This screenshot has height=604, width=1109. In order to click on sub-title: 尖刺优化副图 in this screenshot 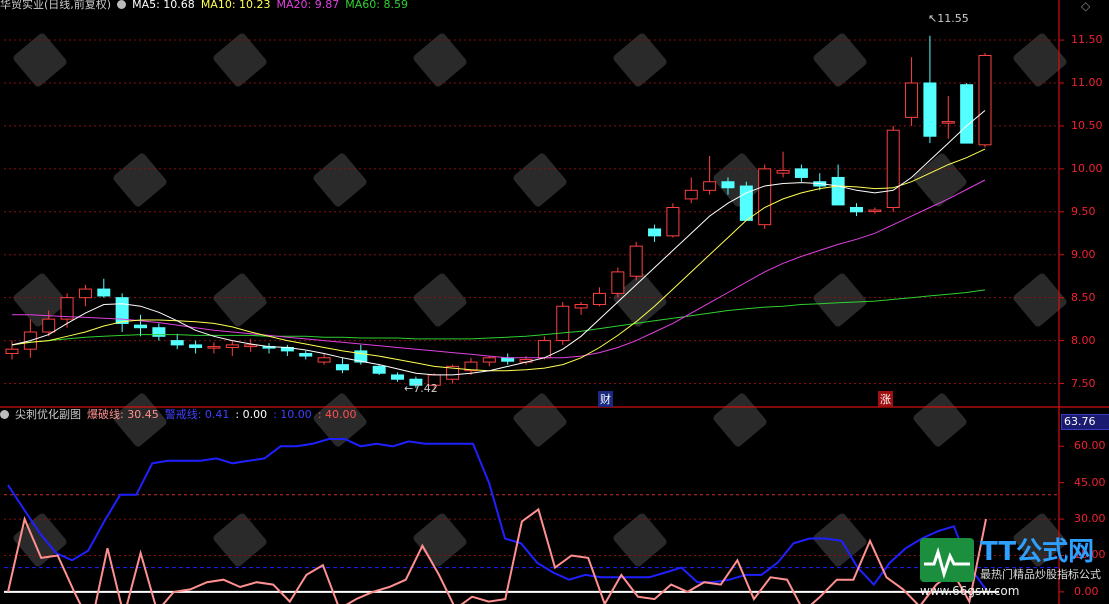, I will do `click(48, 414)`.